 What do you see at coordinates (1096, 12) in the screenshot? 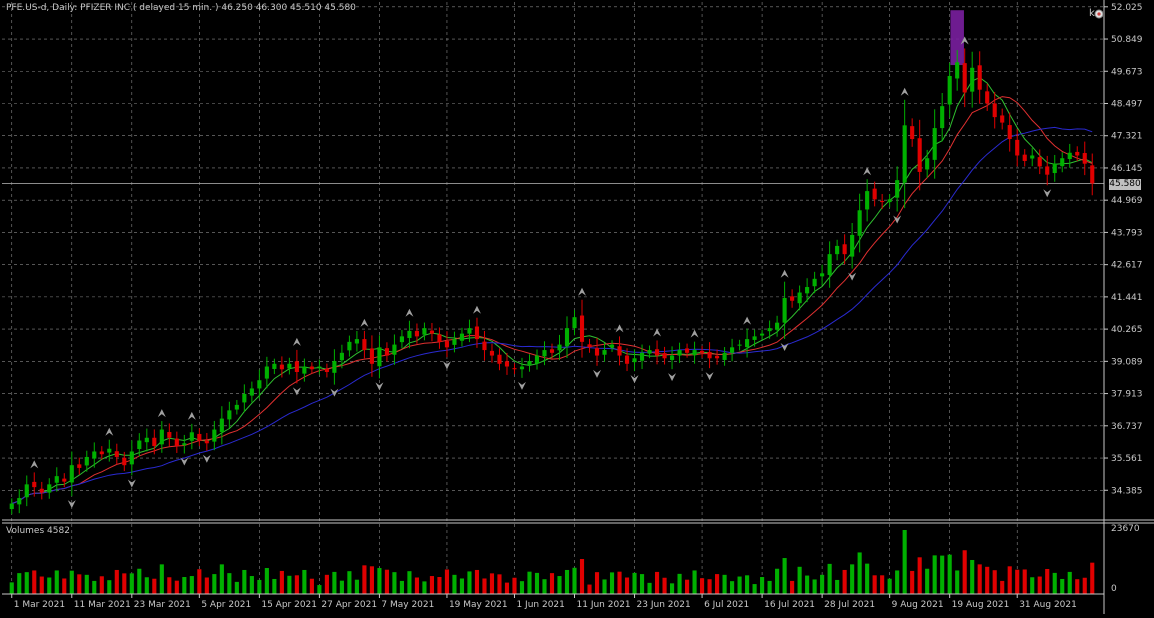
I see `chart-toolbox-icon: k` at bounding box center [1096, 12].